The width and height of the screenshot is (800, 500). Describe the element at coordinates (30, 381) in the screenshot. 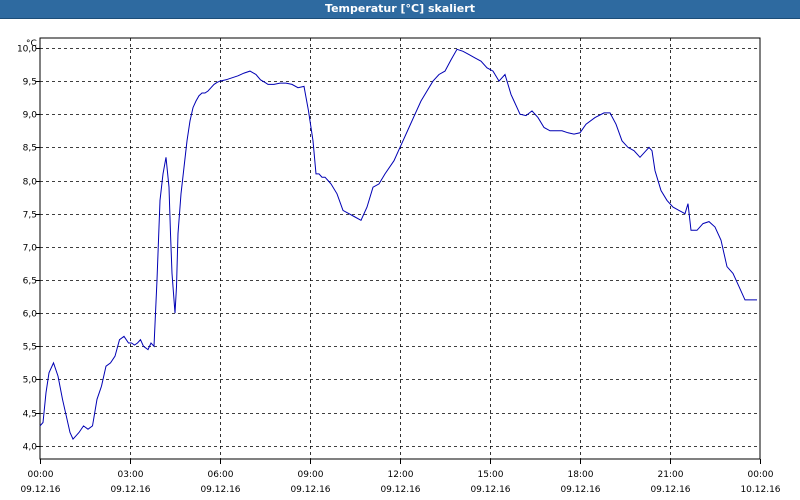

I see `y-tick-label: 5,0` at that location.